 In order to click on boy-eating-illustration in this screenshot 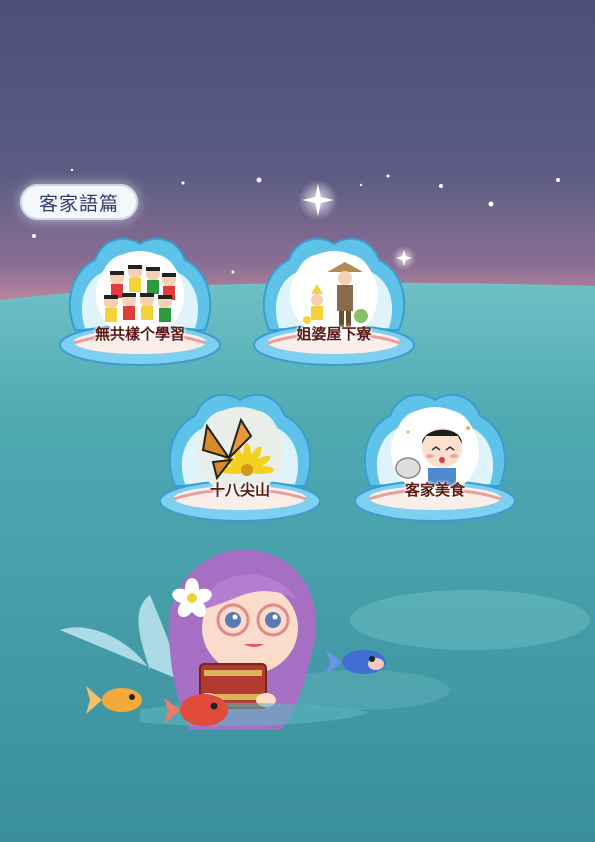, I will do `click(432, 456)`.